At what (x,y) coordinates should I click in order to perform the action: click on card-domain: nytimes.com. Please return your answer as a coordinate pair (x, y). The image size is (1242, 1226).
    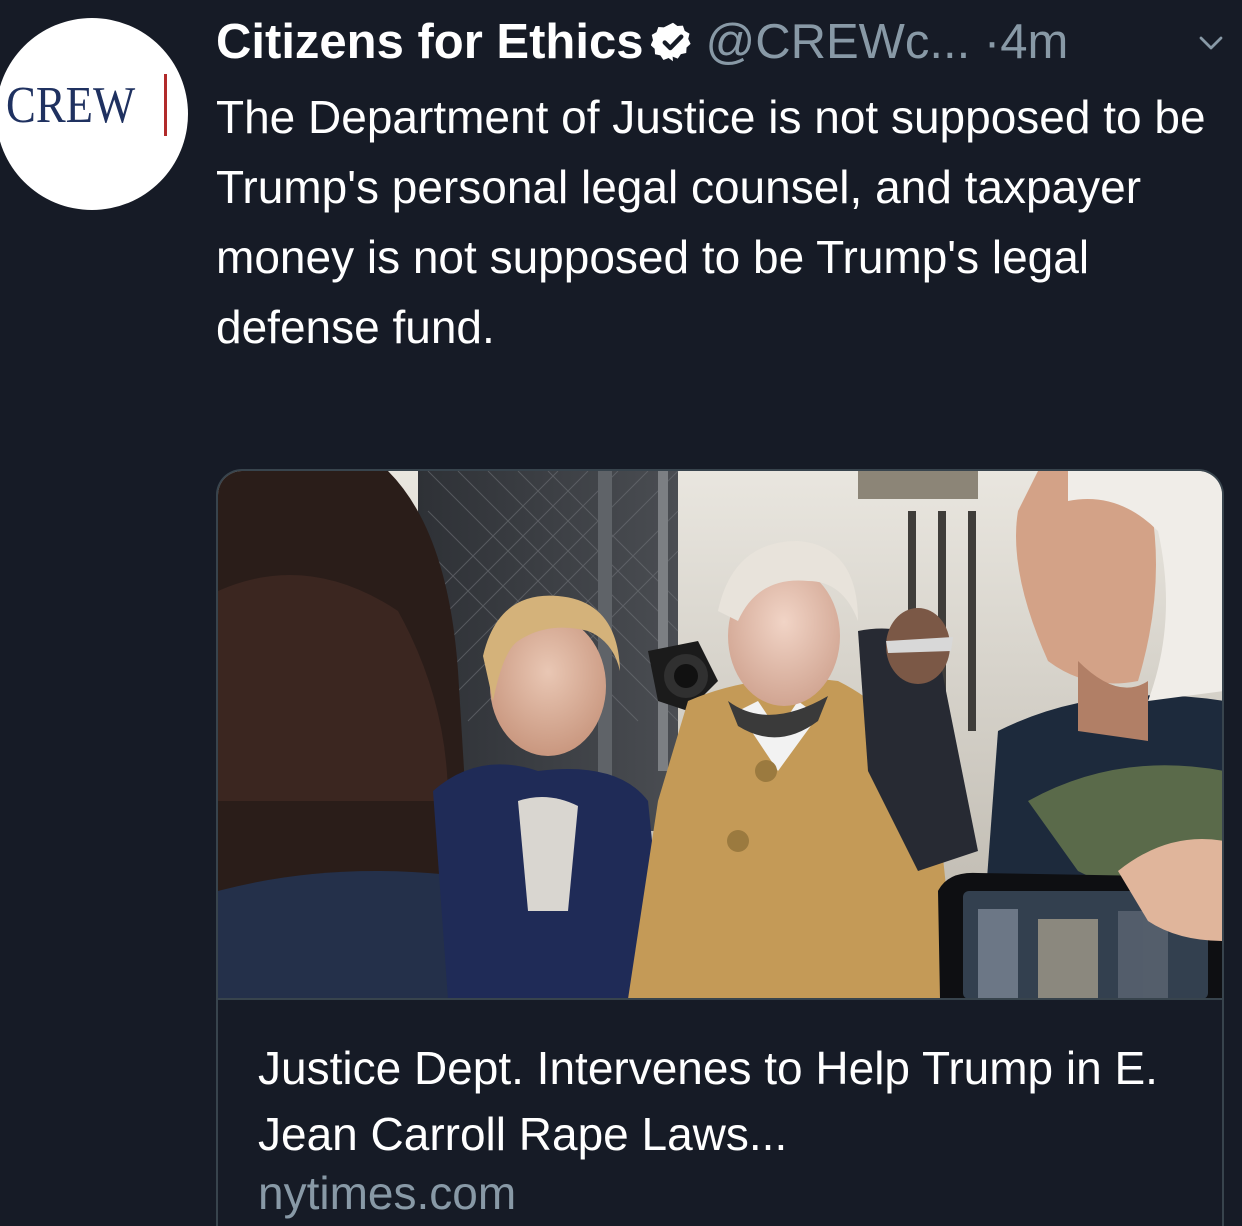
    Looking at the image, I should click on (387, 1193).